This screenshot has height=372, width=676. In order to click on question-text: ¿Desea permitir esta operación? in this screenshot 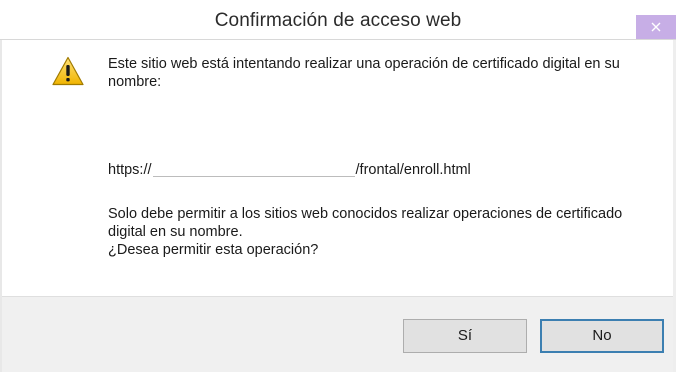, I will do `click(213, 250)`.